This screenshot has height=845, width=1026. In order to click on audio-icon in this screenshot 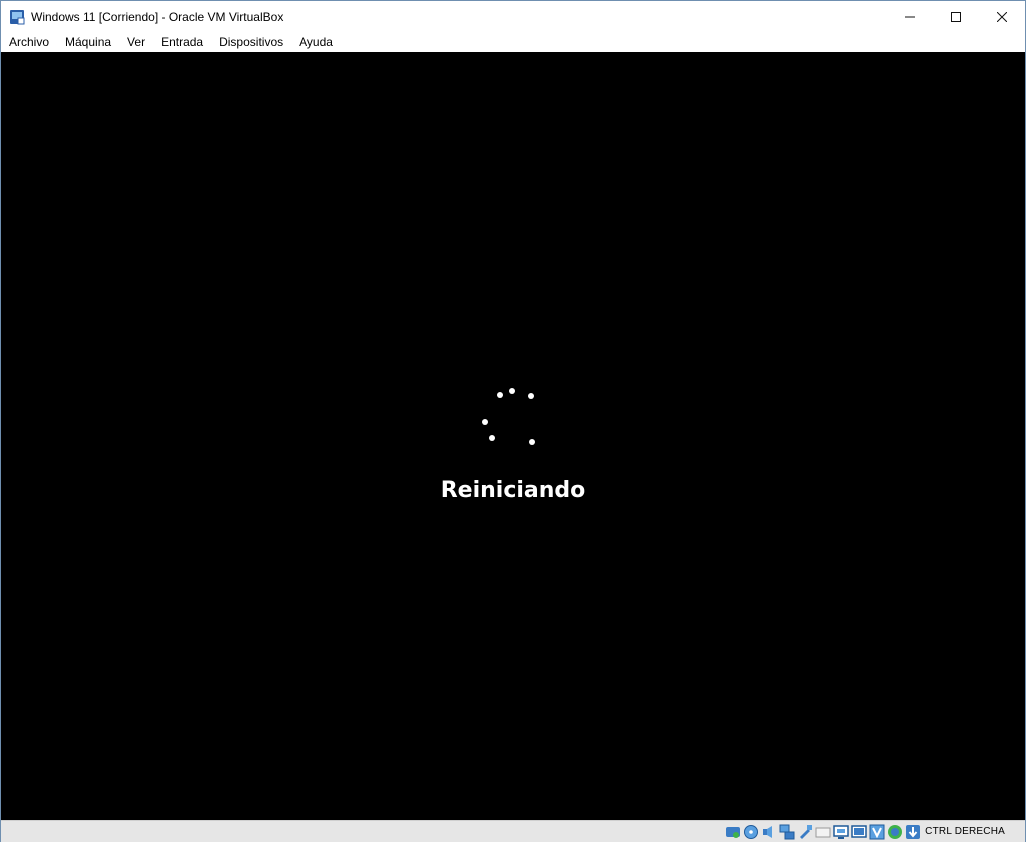, I will do `click(769, 832)`.